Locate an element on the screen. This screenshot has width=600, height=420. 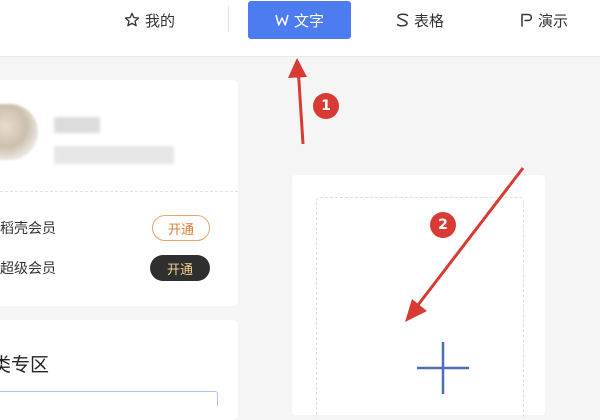
nav-tab-text-label: 文字 is located at coordinates (308, 20).